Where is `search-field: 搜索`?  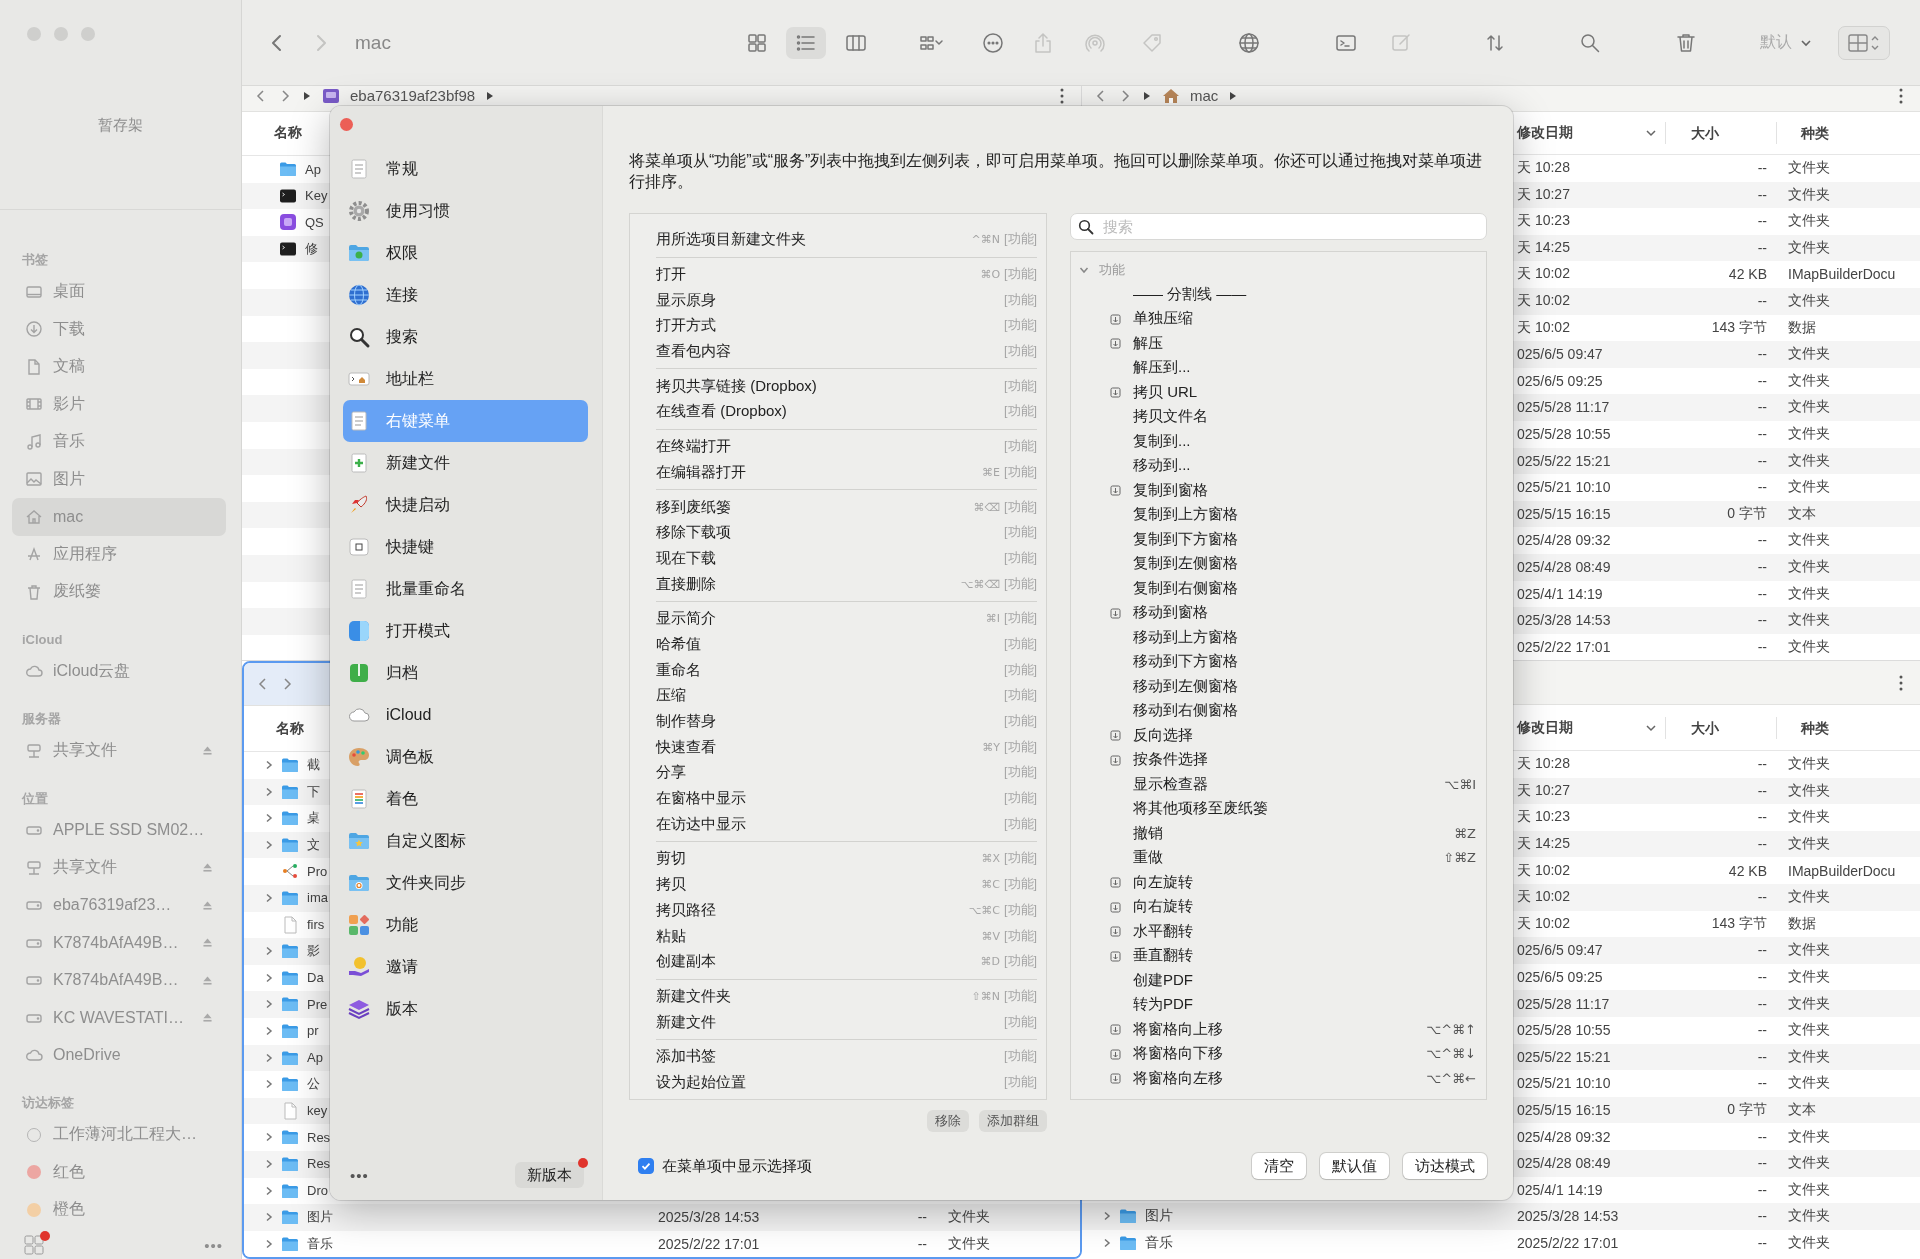
search-field: 搜索 is located at coordinates (1278, 226).